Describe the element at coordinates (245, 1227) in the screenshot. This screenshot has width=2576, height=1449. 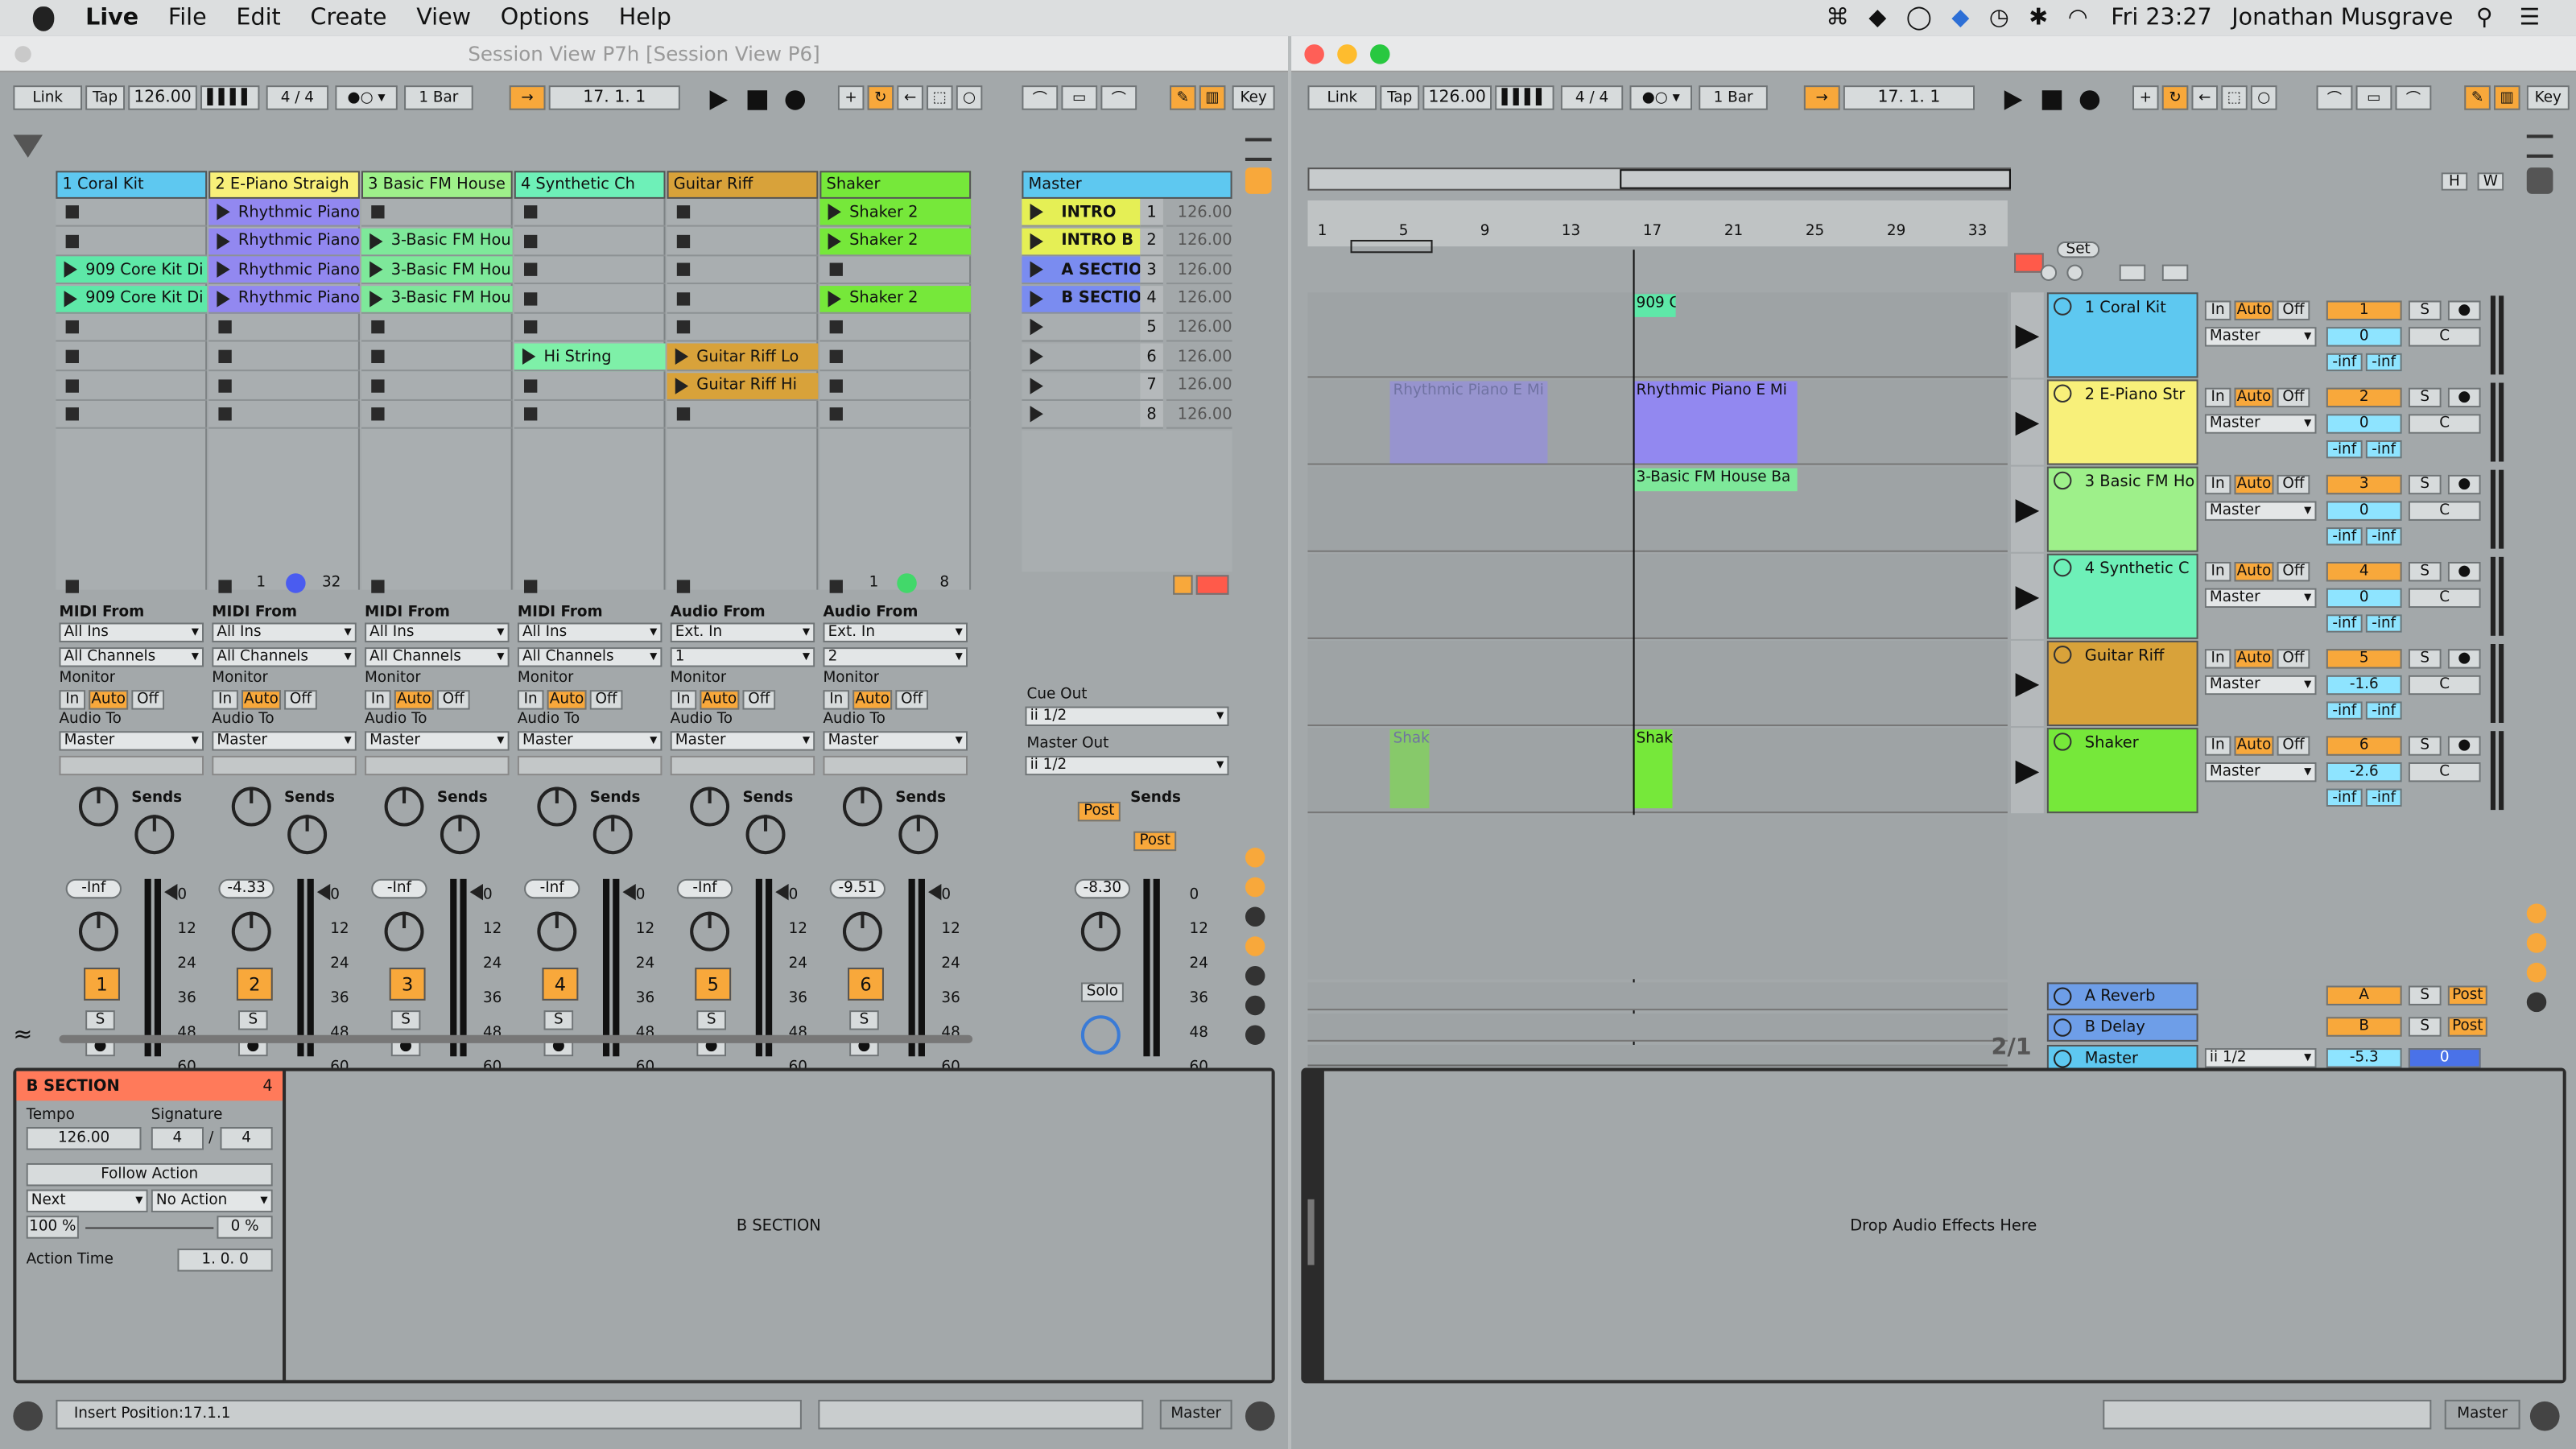
I see `chance-b-field: 0 %` at that location.